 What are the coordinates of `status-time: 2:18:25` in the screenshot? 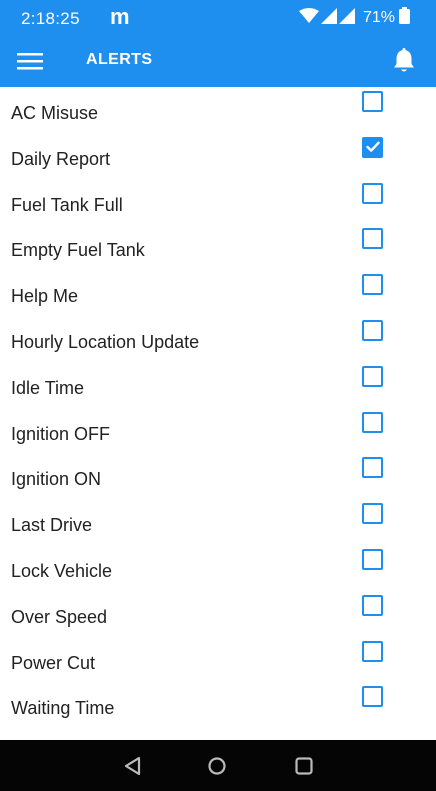 It's located at (50, 18).